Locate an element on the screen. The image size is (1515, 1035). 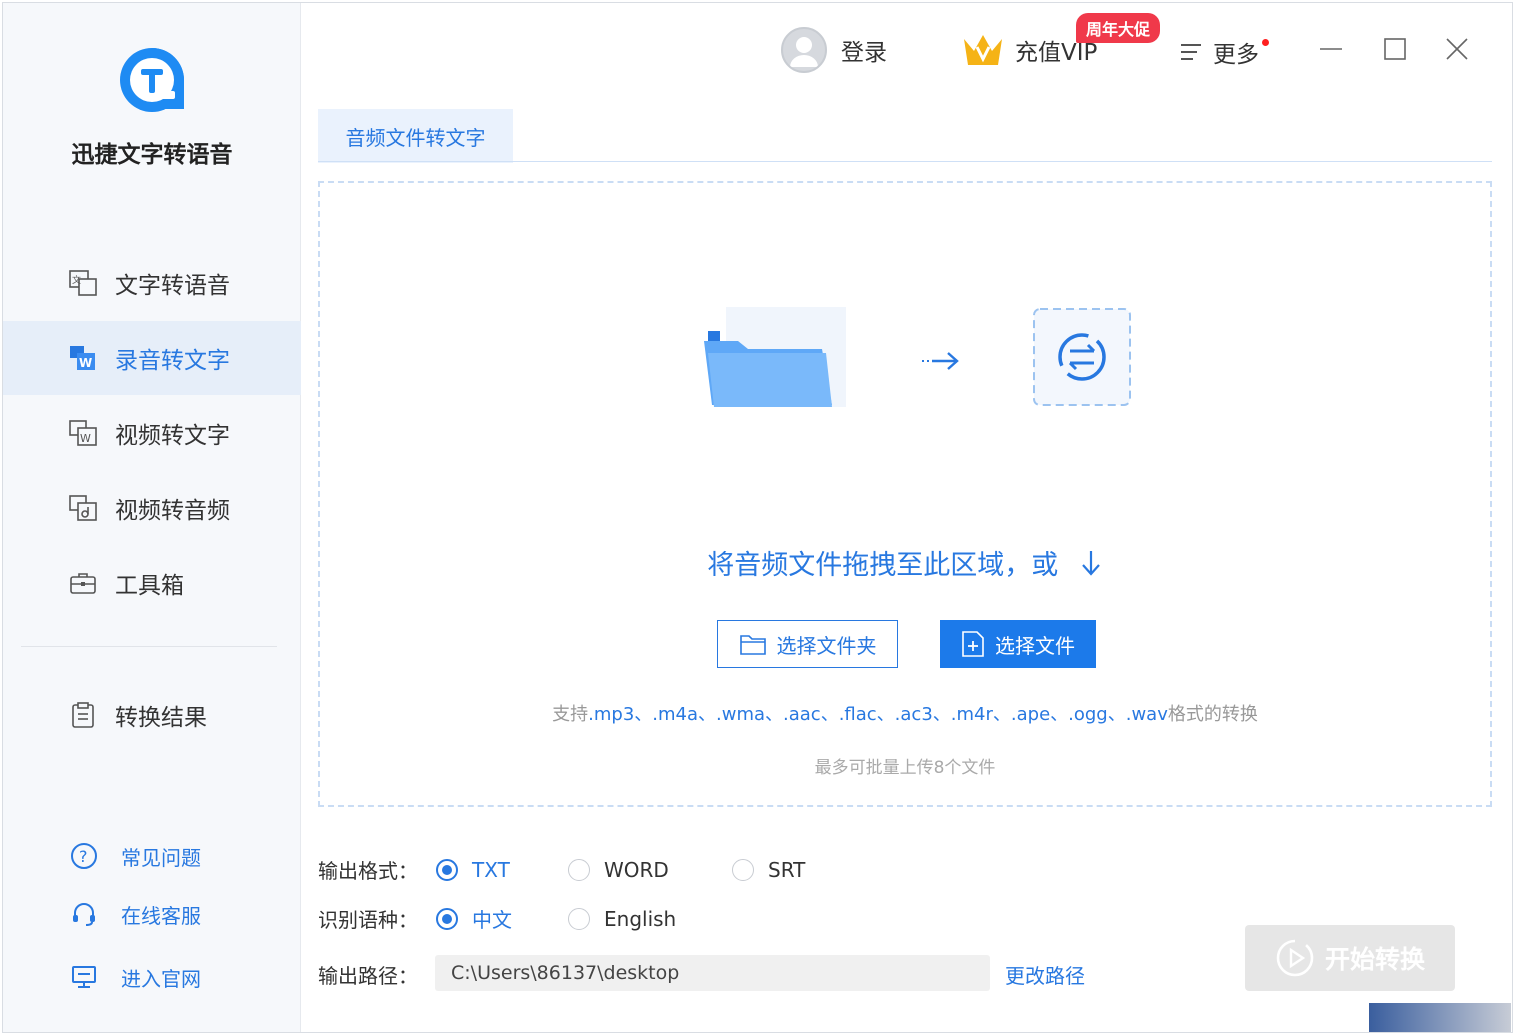
format-srt-label: SRT is located at coordinates (787, 869).